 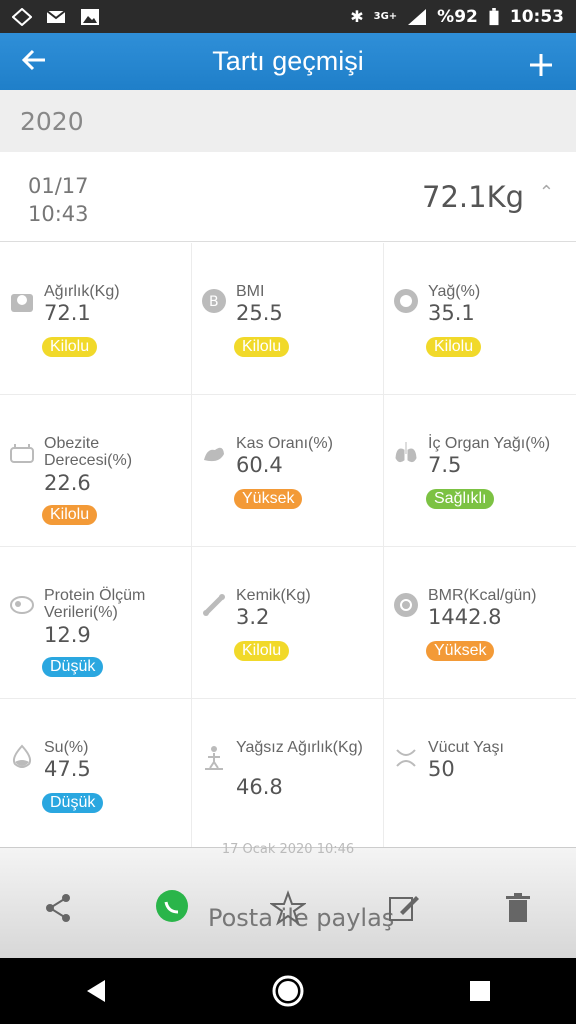 What do you see at coordinates (451, 313) in the screenshot?
I see `metric-value: 35.1` at bounding box center [451, 313].